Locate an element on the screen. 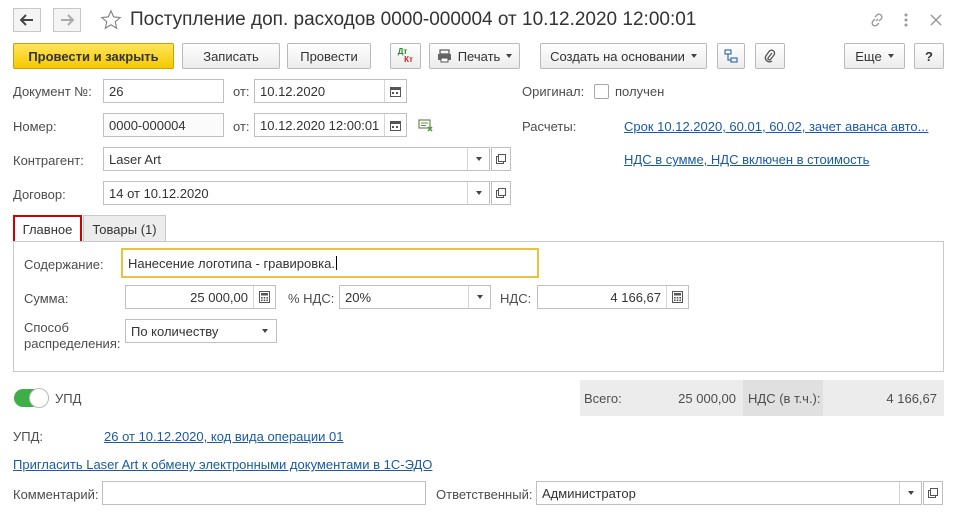 The image size is (964, 519). number-value: 0000-000004 is located at coordinates (147, 125).